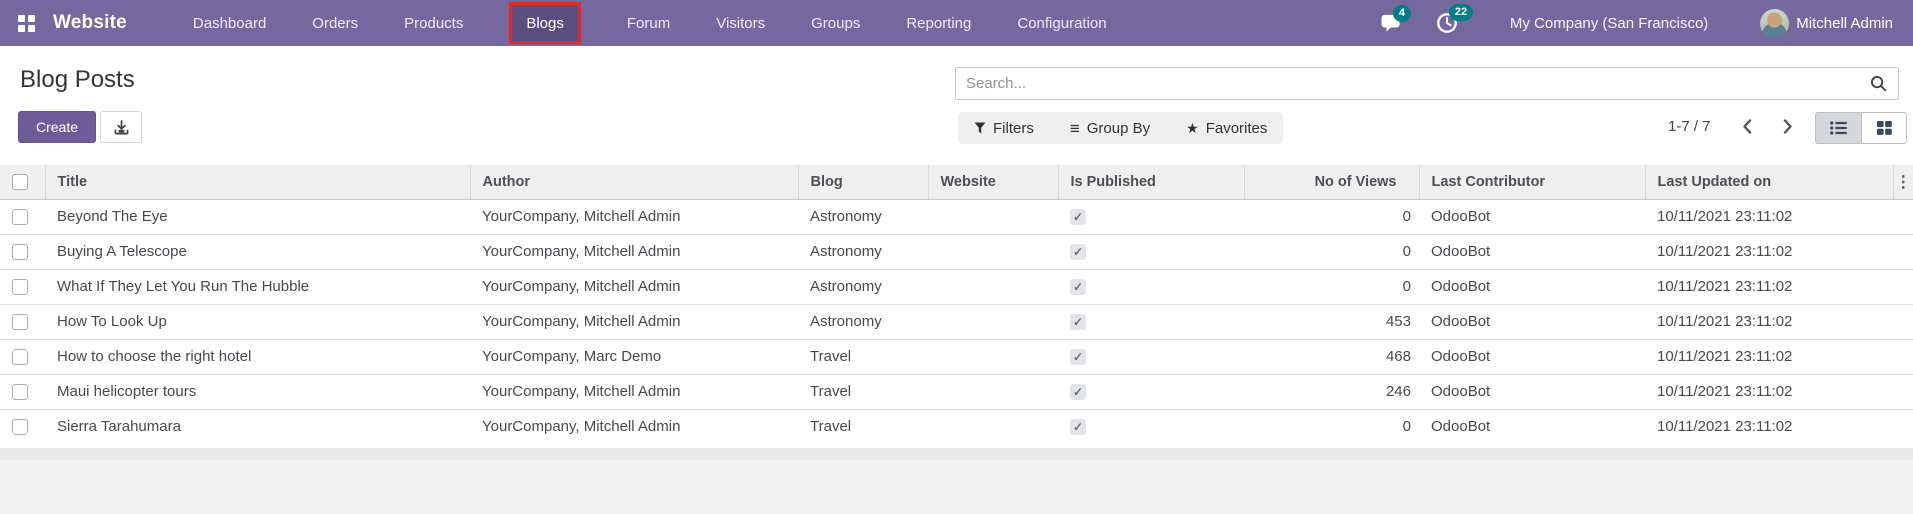  Describe the element at coordinates (1455, 19) in the screenshot. I see `activities-button: 22` at that location.